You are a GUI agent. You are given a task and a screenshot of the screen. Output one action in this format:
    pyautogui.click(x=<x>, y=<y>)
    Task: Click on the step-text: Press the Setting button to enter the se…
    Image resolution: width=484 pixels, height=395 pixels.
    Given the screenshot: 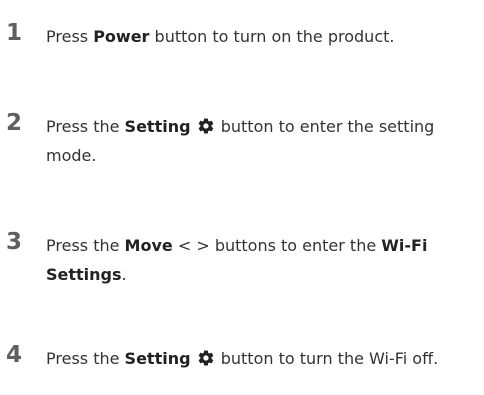 What is the action you would take?
    pyautogui.click(x=262, y=141)
    